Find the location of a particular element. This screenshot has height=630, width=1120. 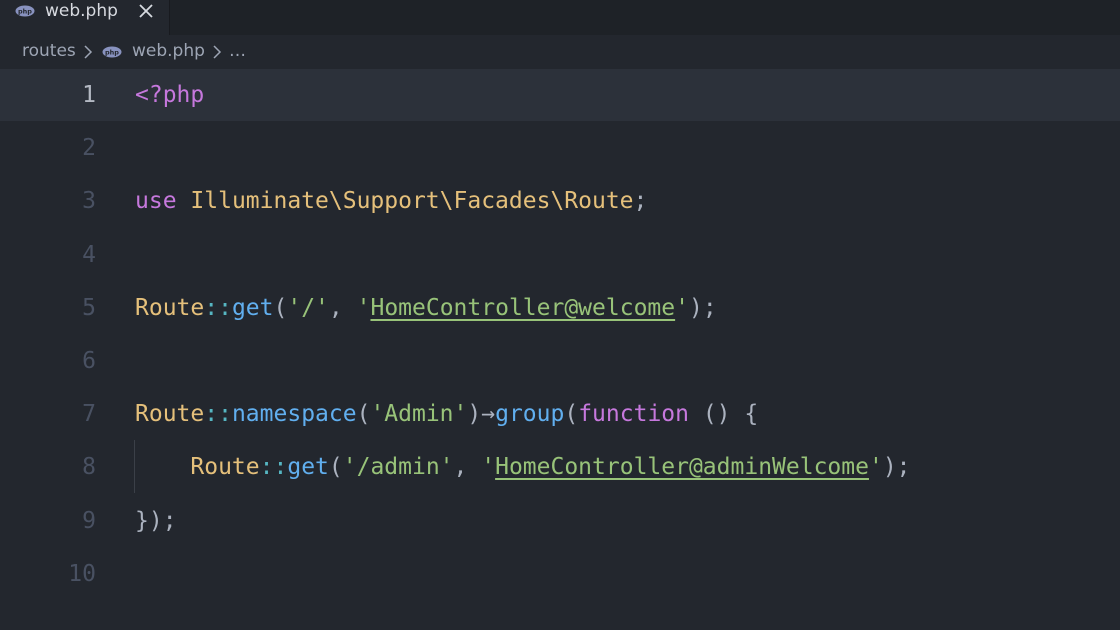

code-token: HomeController@welcome is located at coordinates (523, 307).